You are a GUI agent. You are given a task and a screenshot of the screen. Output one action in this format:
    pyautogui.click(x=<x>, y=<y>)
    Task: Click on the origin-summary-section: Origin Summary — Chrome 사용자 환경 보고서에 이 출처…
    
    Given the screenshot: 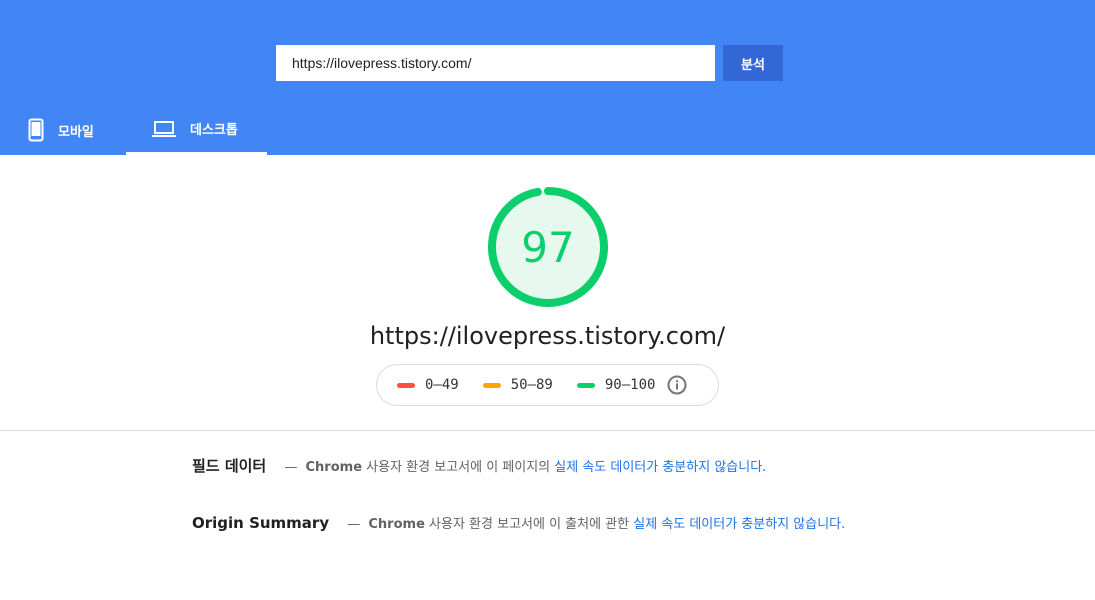 What is the action you would take?
    pyautogui.click(x=522, y=524)
    